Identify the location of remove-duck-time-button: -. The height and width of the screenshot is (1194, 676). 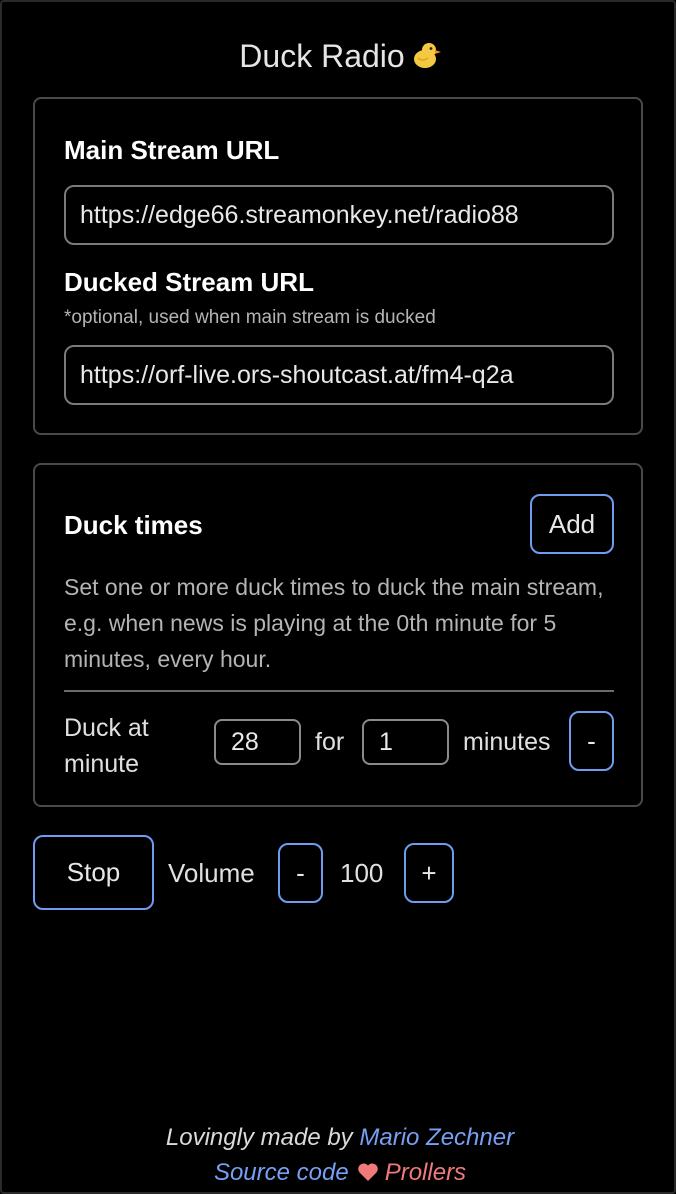
(591, 741).